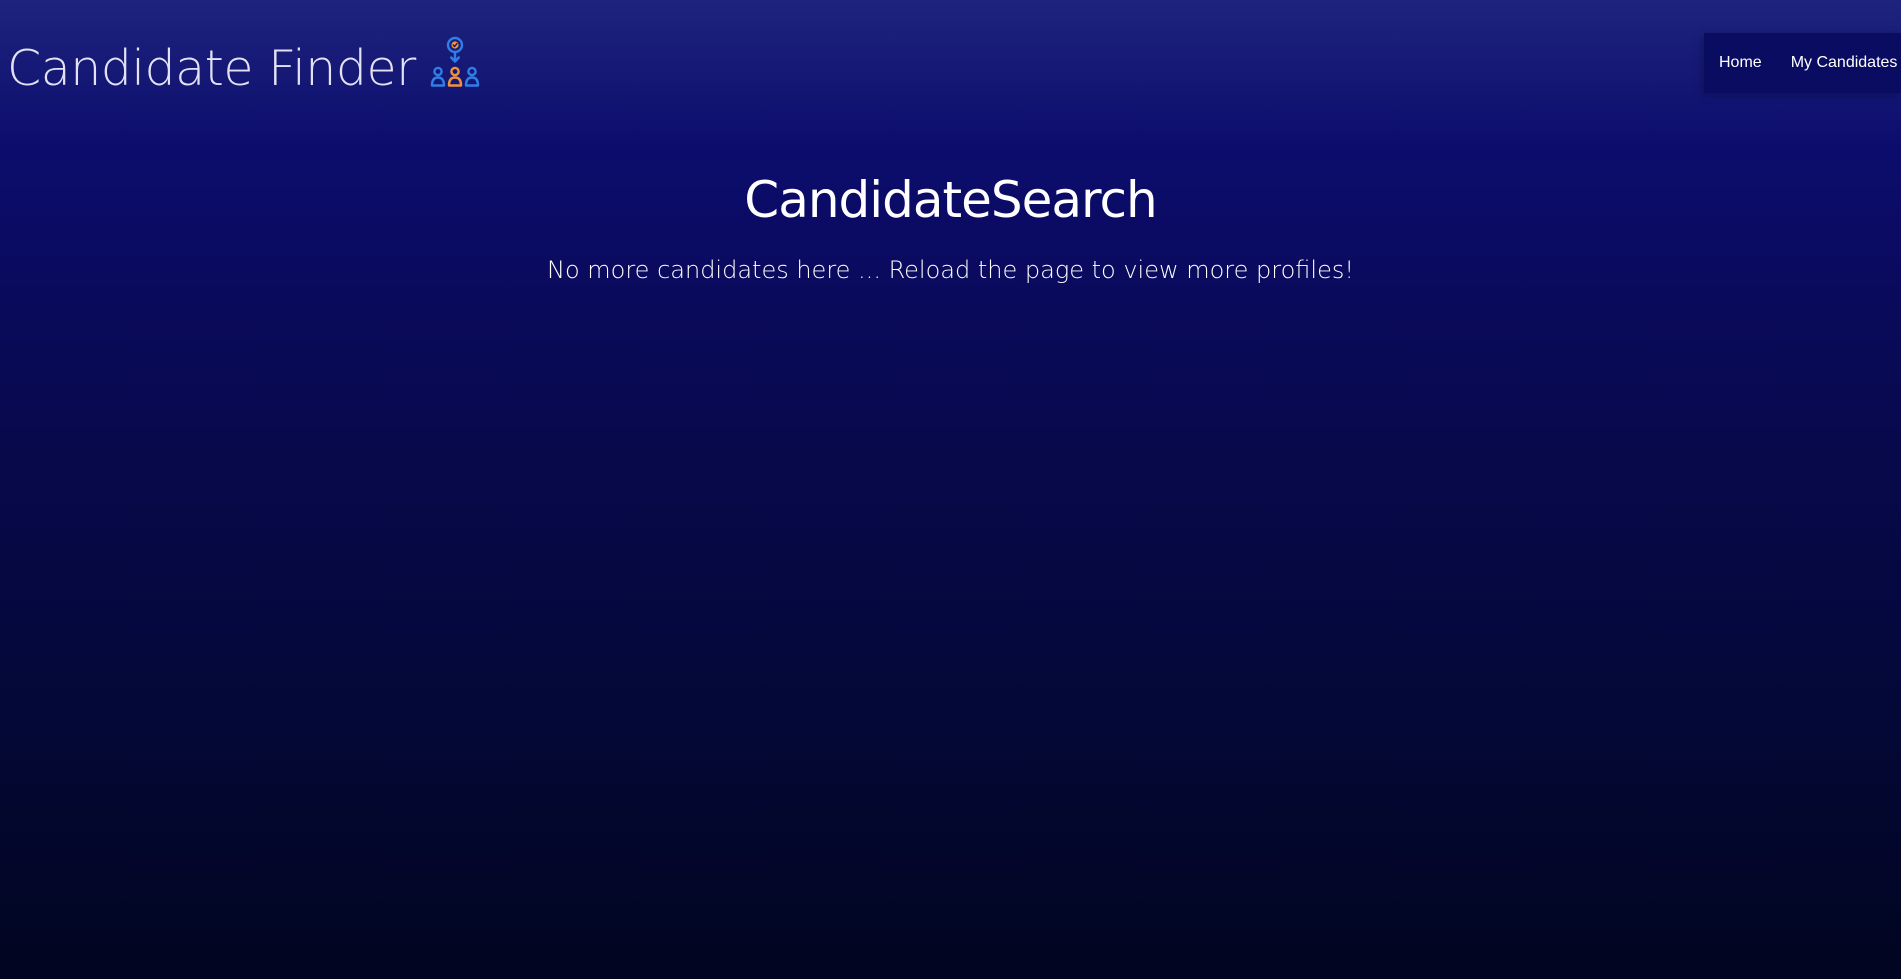  I want to click on main-nav: Home My Candidates, so click(1802, 63).